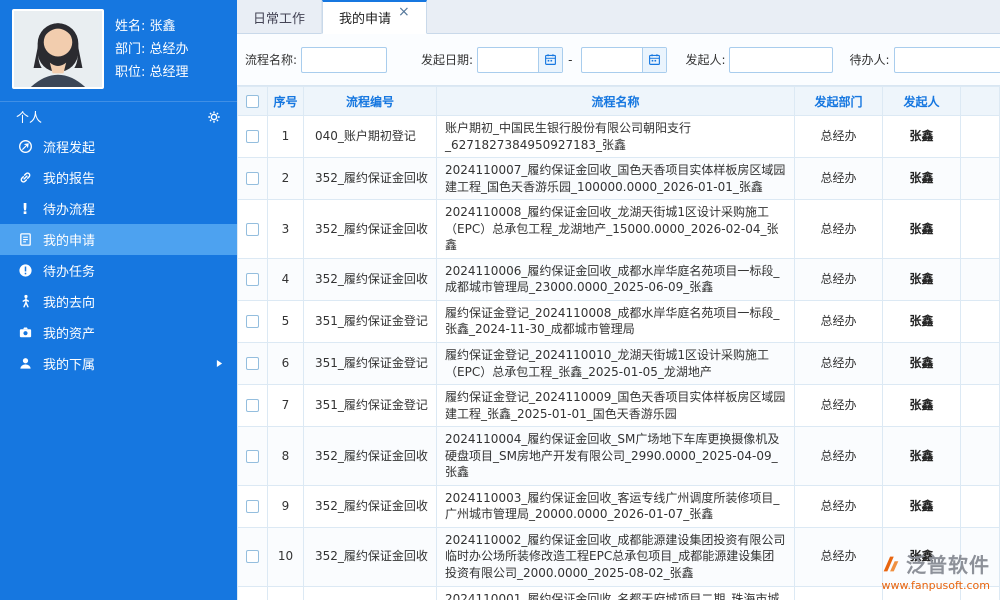  I want to click on sidebar-section-personal: 个人, so click(118, 116).